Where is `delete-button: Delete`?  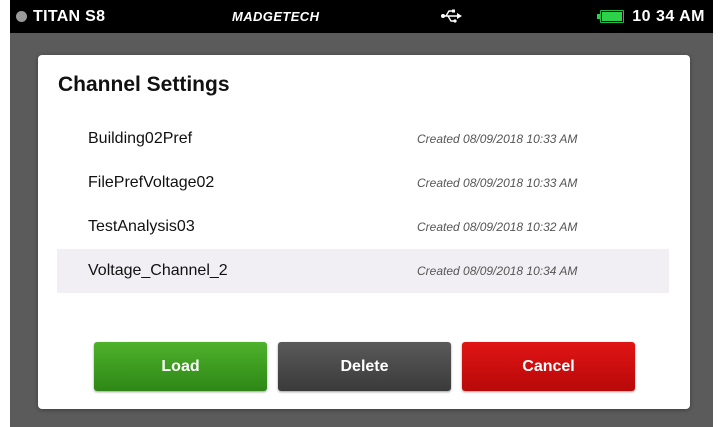 delete-button: Delete is located at coordinates (364, 366).